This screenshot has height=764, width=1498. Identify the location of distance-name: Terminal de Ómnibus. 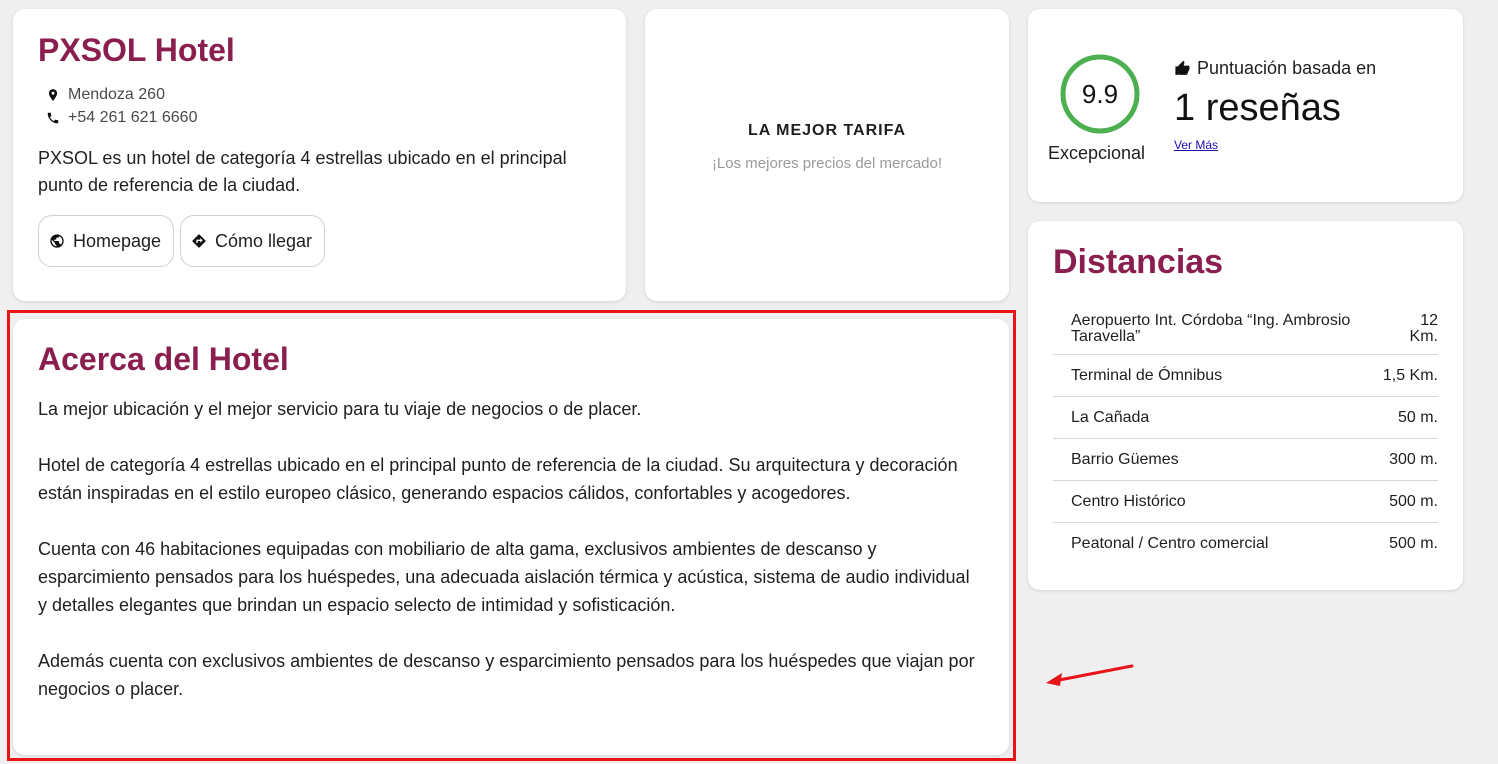
(1147, 375).